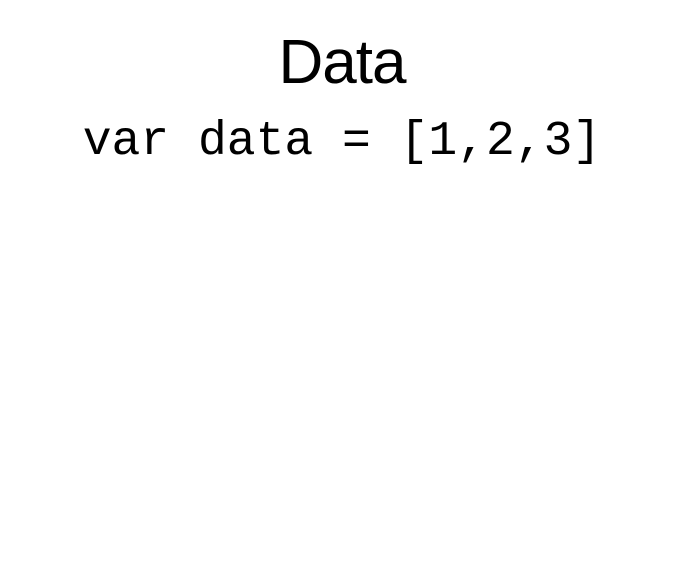 This screenshot has width=684, height=588. What do you see at coordinates (342, 142) in the screenshot?
I see `code-snippet: var data = [1,2,3]` at bounding box center [342, 142].